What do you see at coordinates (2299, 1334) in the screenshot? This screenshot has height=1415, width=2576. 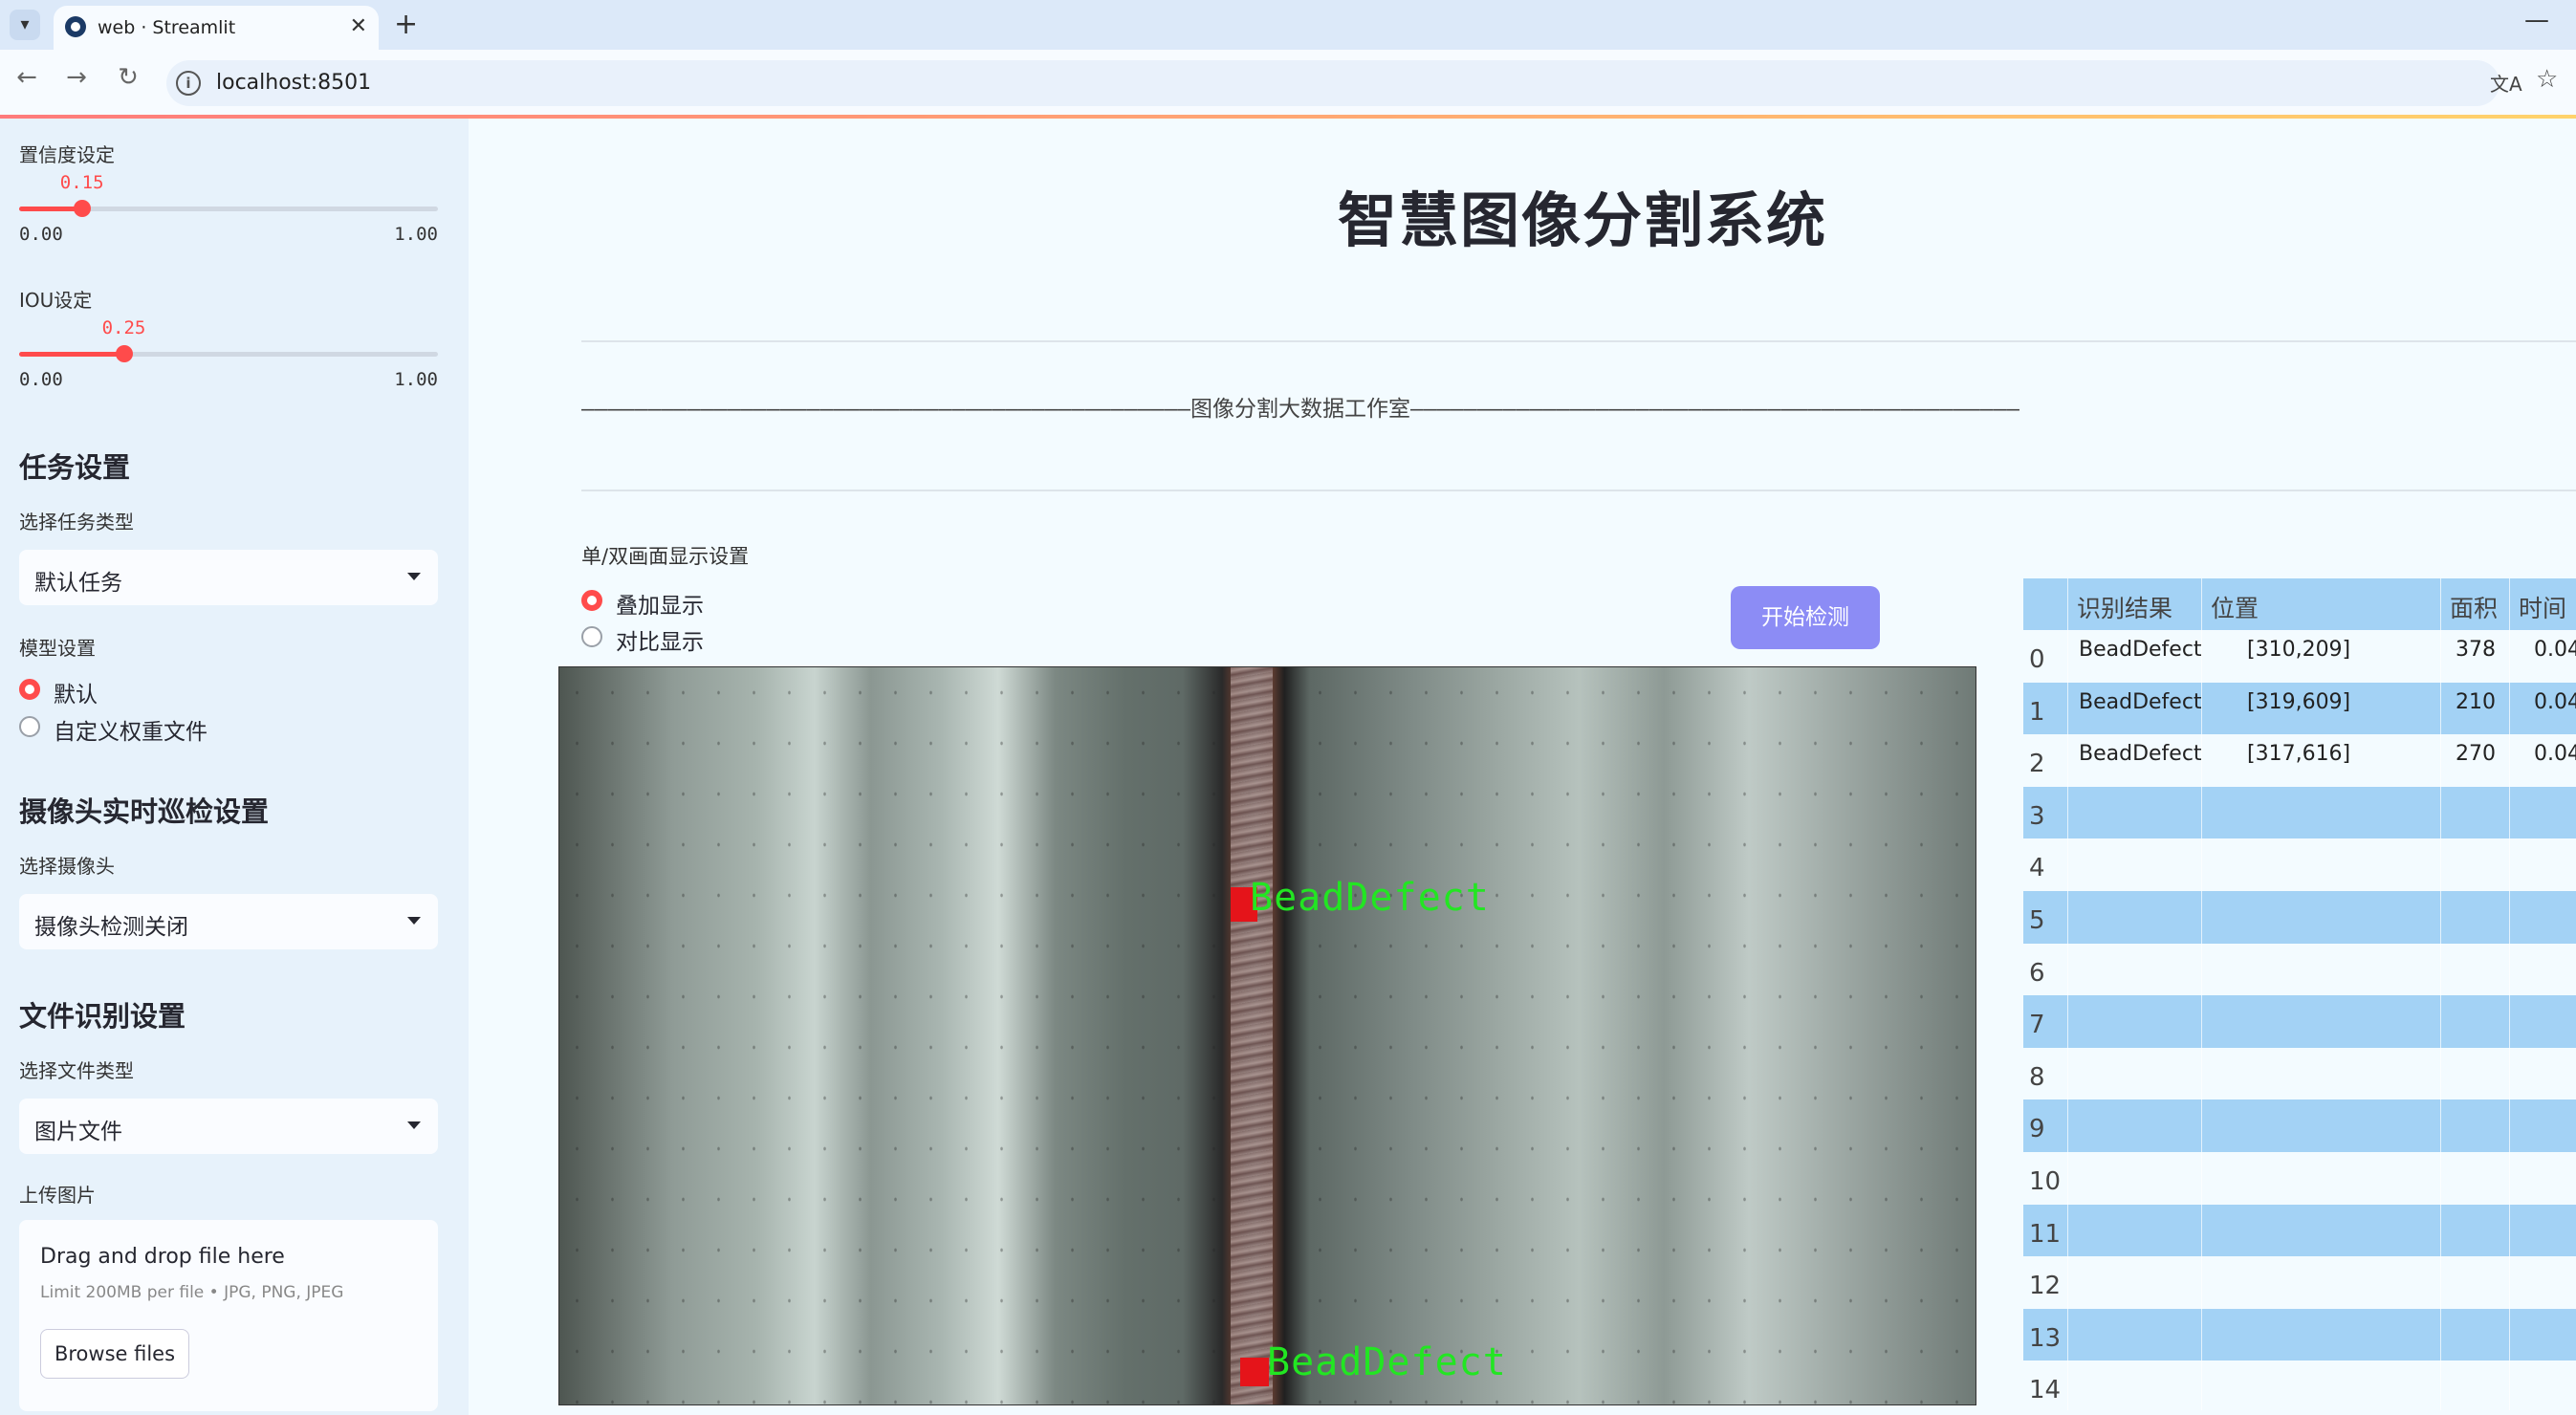 I see `table-row: 13` at bounding box center [2299, 1334].